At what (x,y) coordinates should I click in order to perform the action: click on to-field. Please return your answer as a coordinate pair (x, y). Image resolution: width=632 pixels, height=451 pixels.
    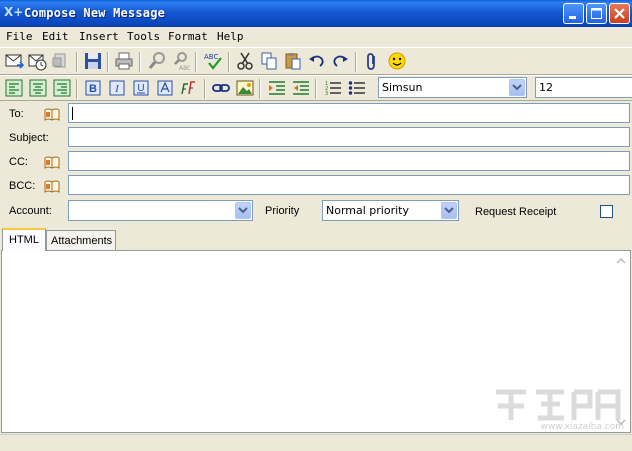
    Looking at the image, I should click on (349, 113).